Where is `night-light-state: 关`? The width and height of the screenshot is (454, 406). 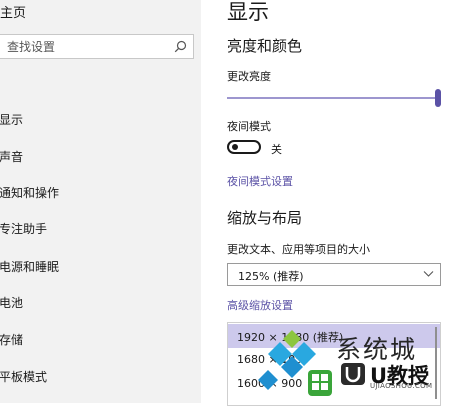 night-light-state: 关 is located at coordinates (276, 149).